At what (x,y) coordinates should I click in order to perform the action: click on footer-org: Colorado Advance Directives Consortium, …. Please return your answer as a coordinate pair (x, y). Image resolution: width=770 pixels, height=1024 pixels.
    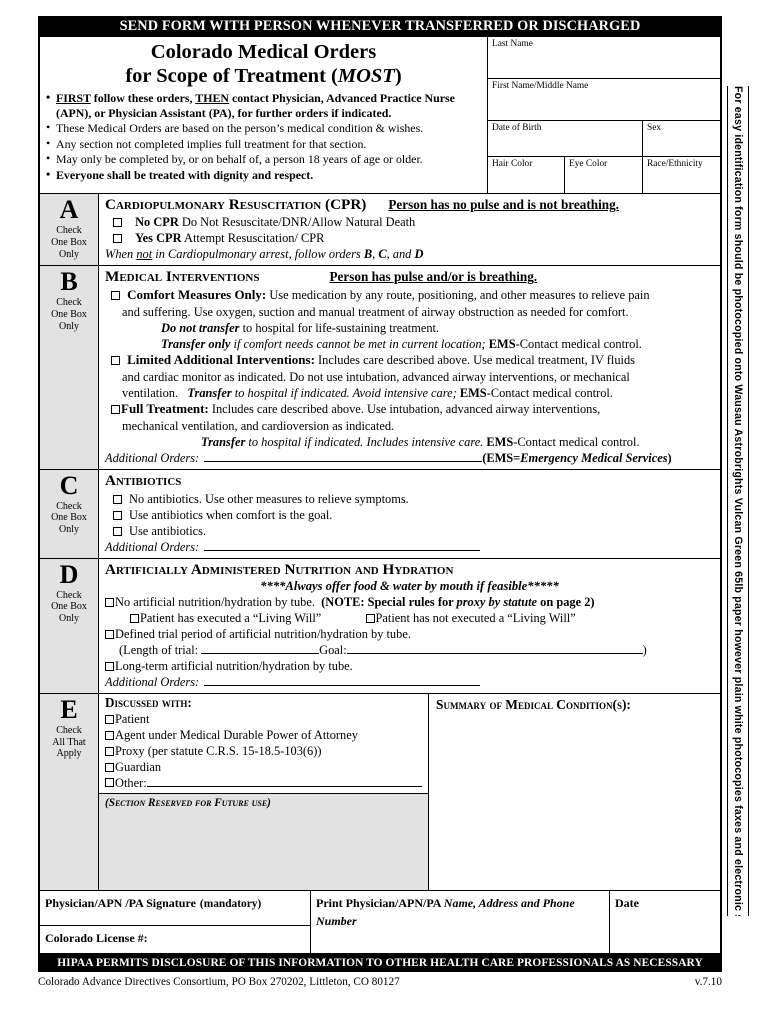
    Looking at the image, I should click on (219, 982).